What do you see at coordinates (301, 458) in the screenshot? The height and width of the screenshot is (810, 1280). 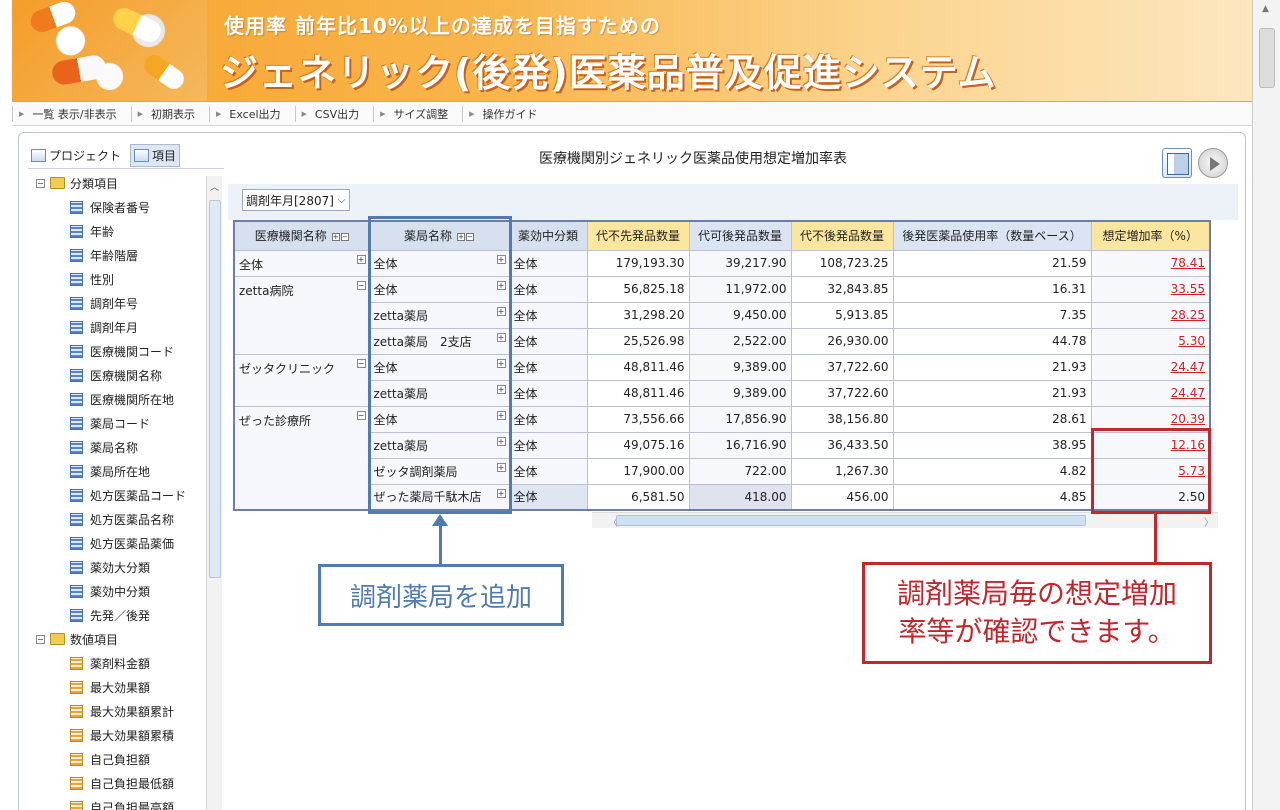 I see `clinic-cell: ぜった診療所 −` at bounding box center [301, 458].